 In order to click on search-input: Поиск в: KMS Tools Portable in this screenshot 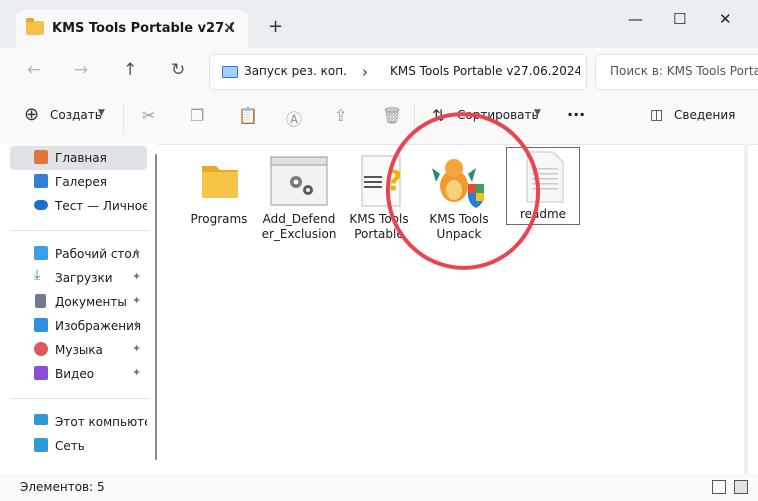, I will do `click(676, 72)`.